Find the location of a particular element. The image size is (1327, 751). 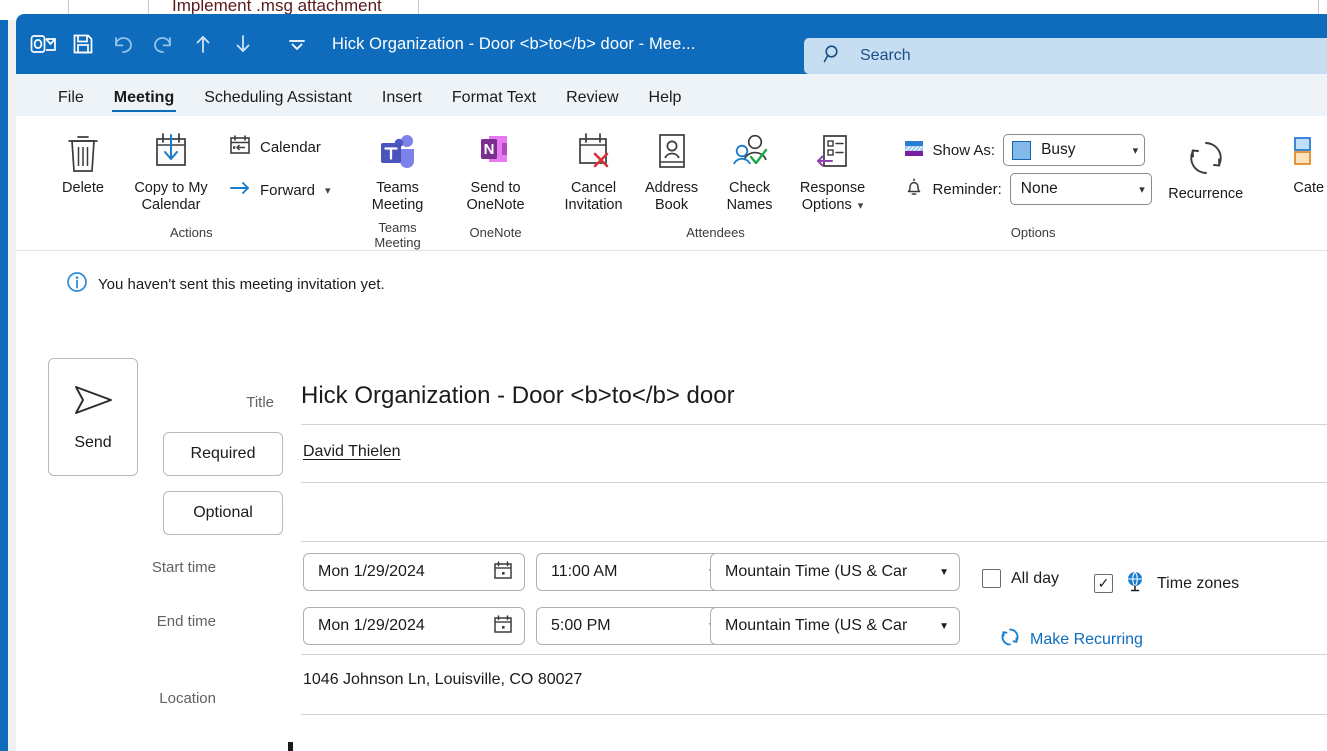

check-names-button: Check Names is located at coordinates (750, 171).